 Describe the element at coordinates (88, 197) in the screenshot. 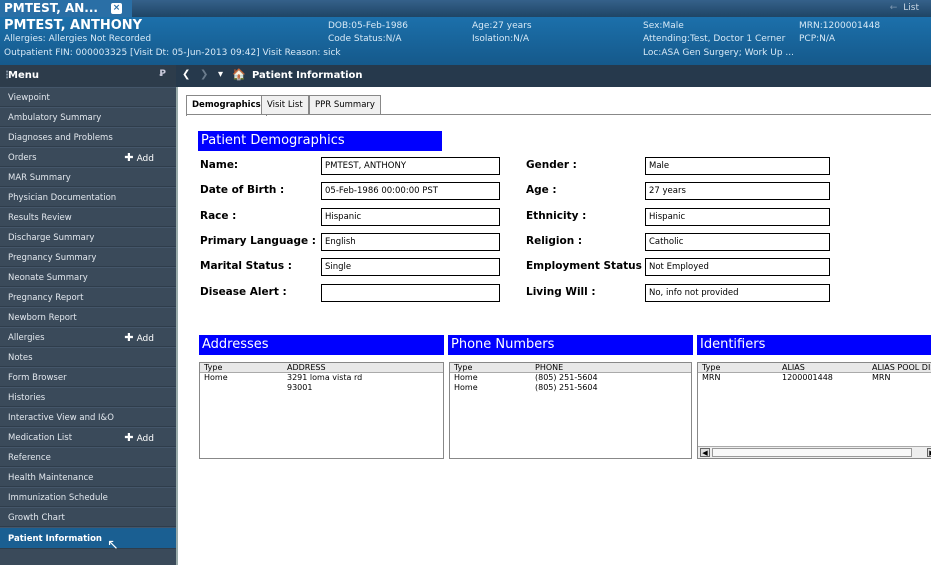

I see `sidebar-item: Physician Documentation` at that location.